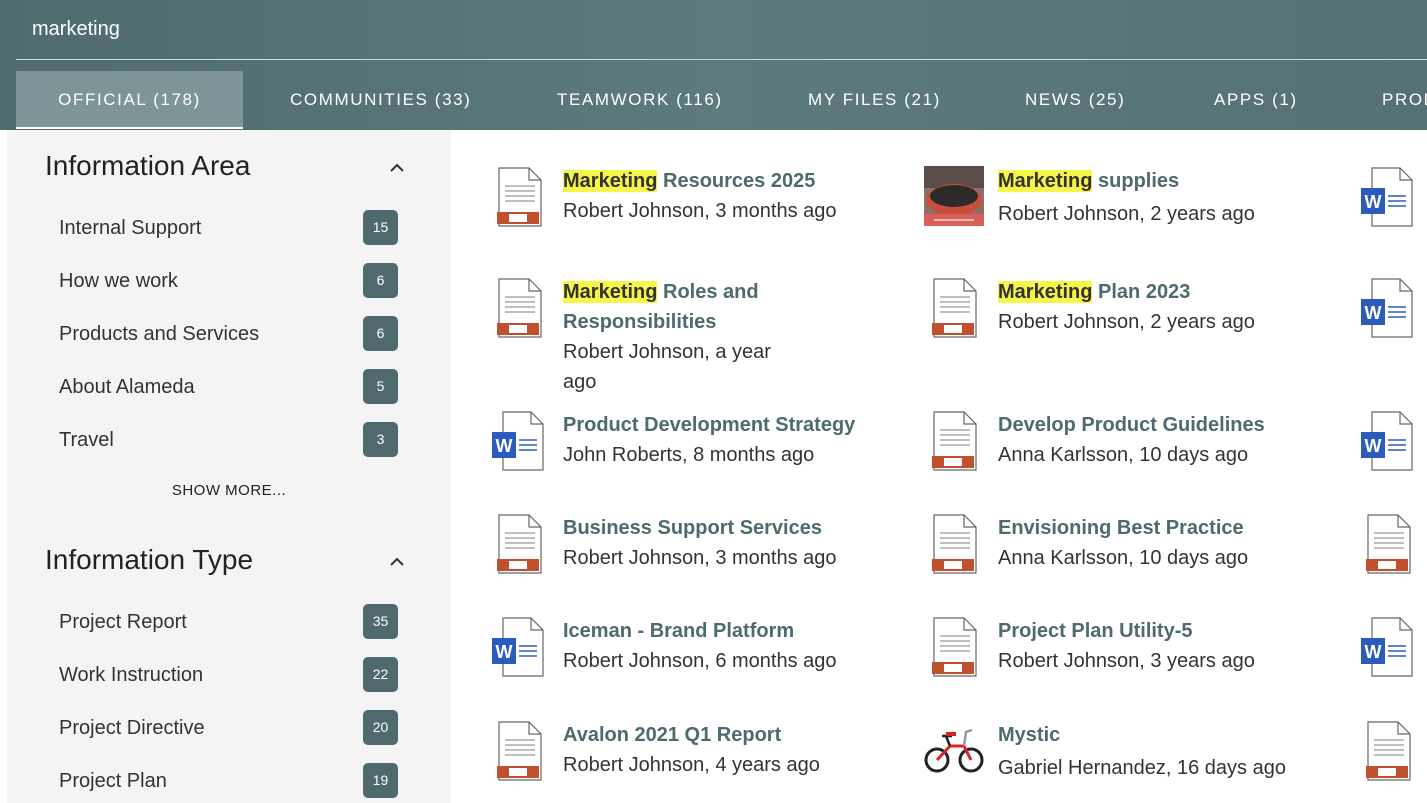  What do you see at coordinates (123, 622) in the screenshot?
I see `facet-item-label: Project Report` at bounding box center [123, 622].